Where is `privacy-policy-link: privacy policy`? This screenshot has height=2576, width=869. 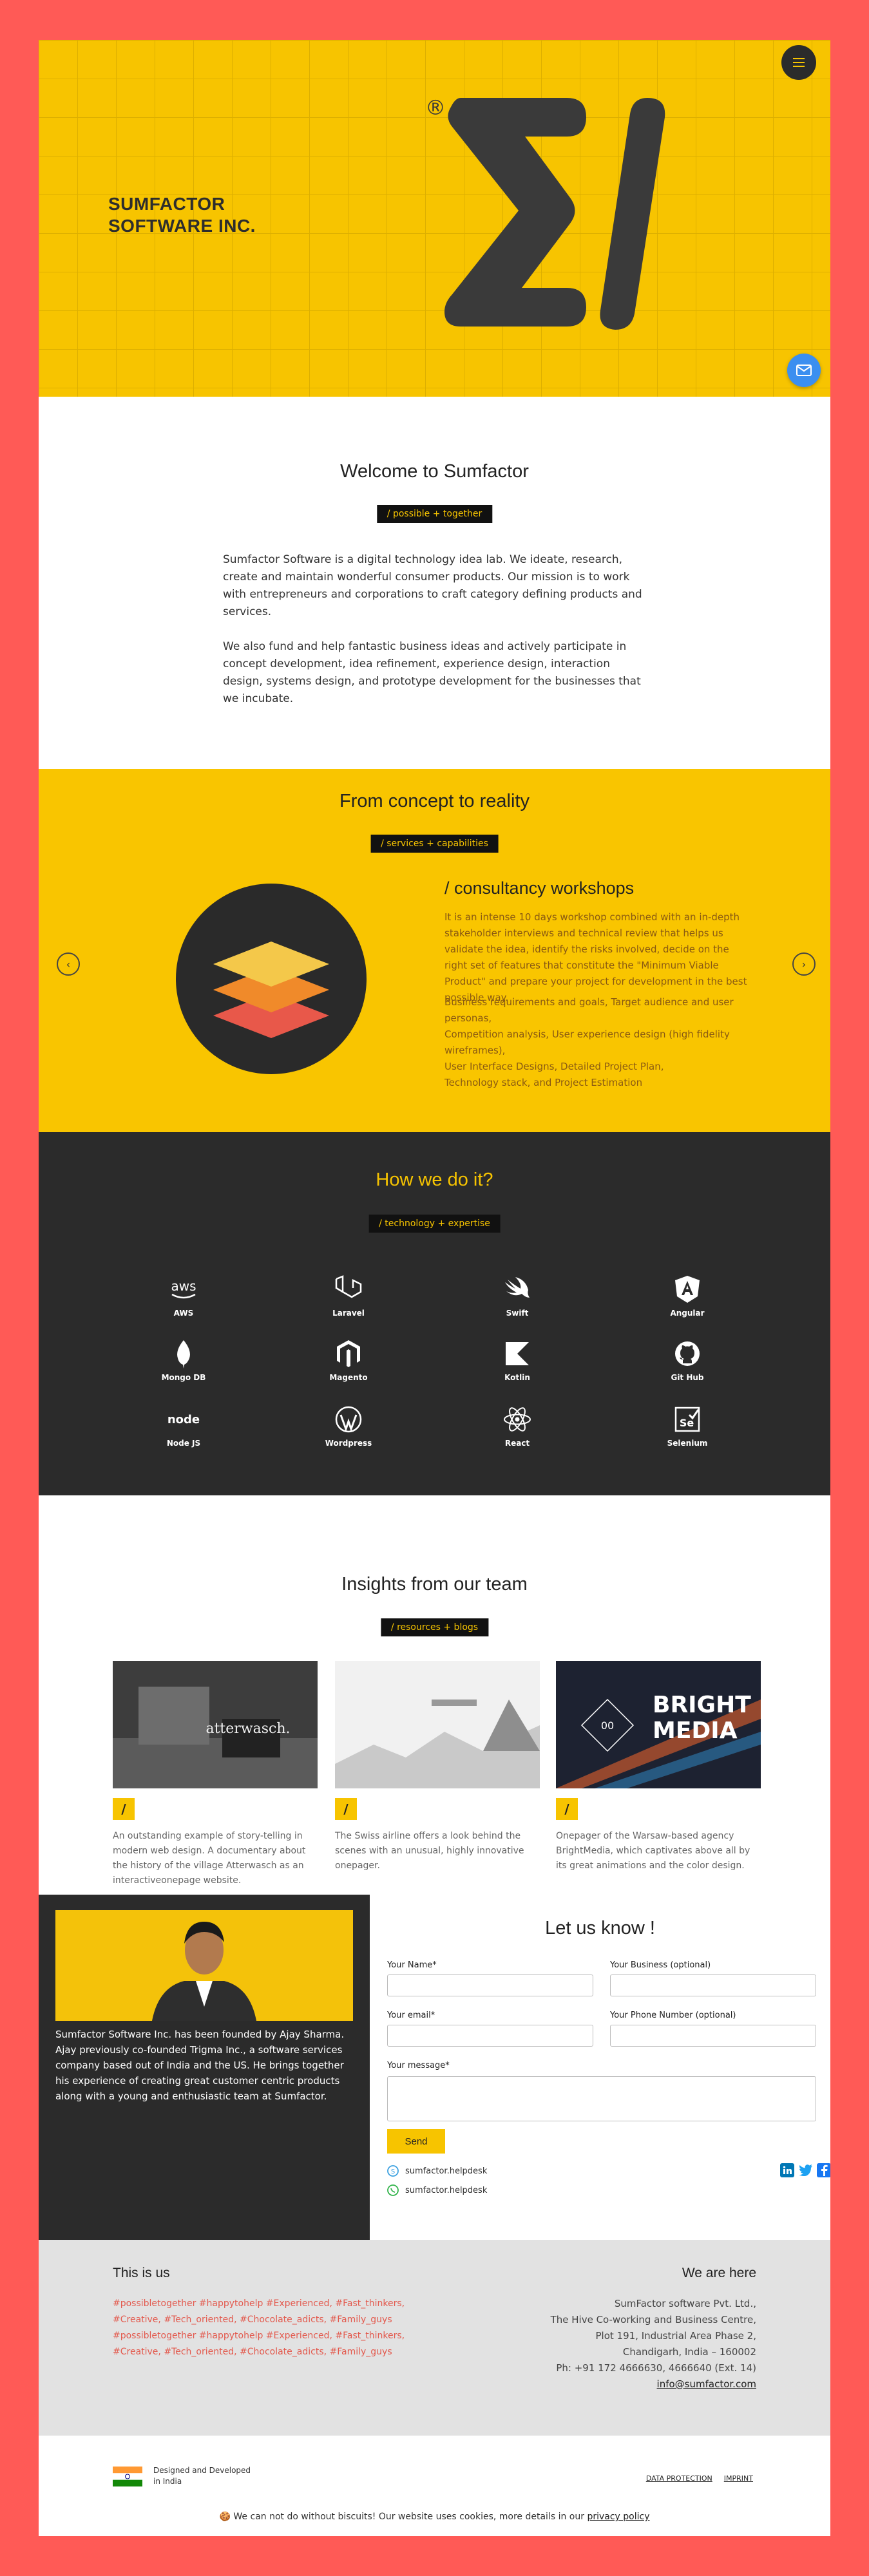
privacy-policy-link: privacy policy is located at coordinates (618, 2517).